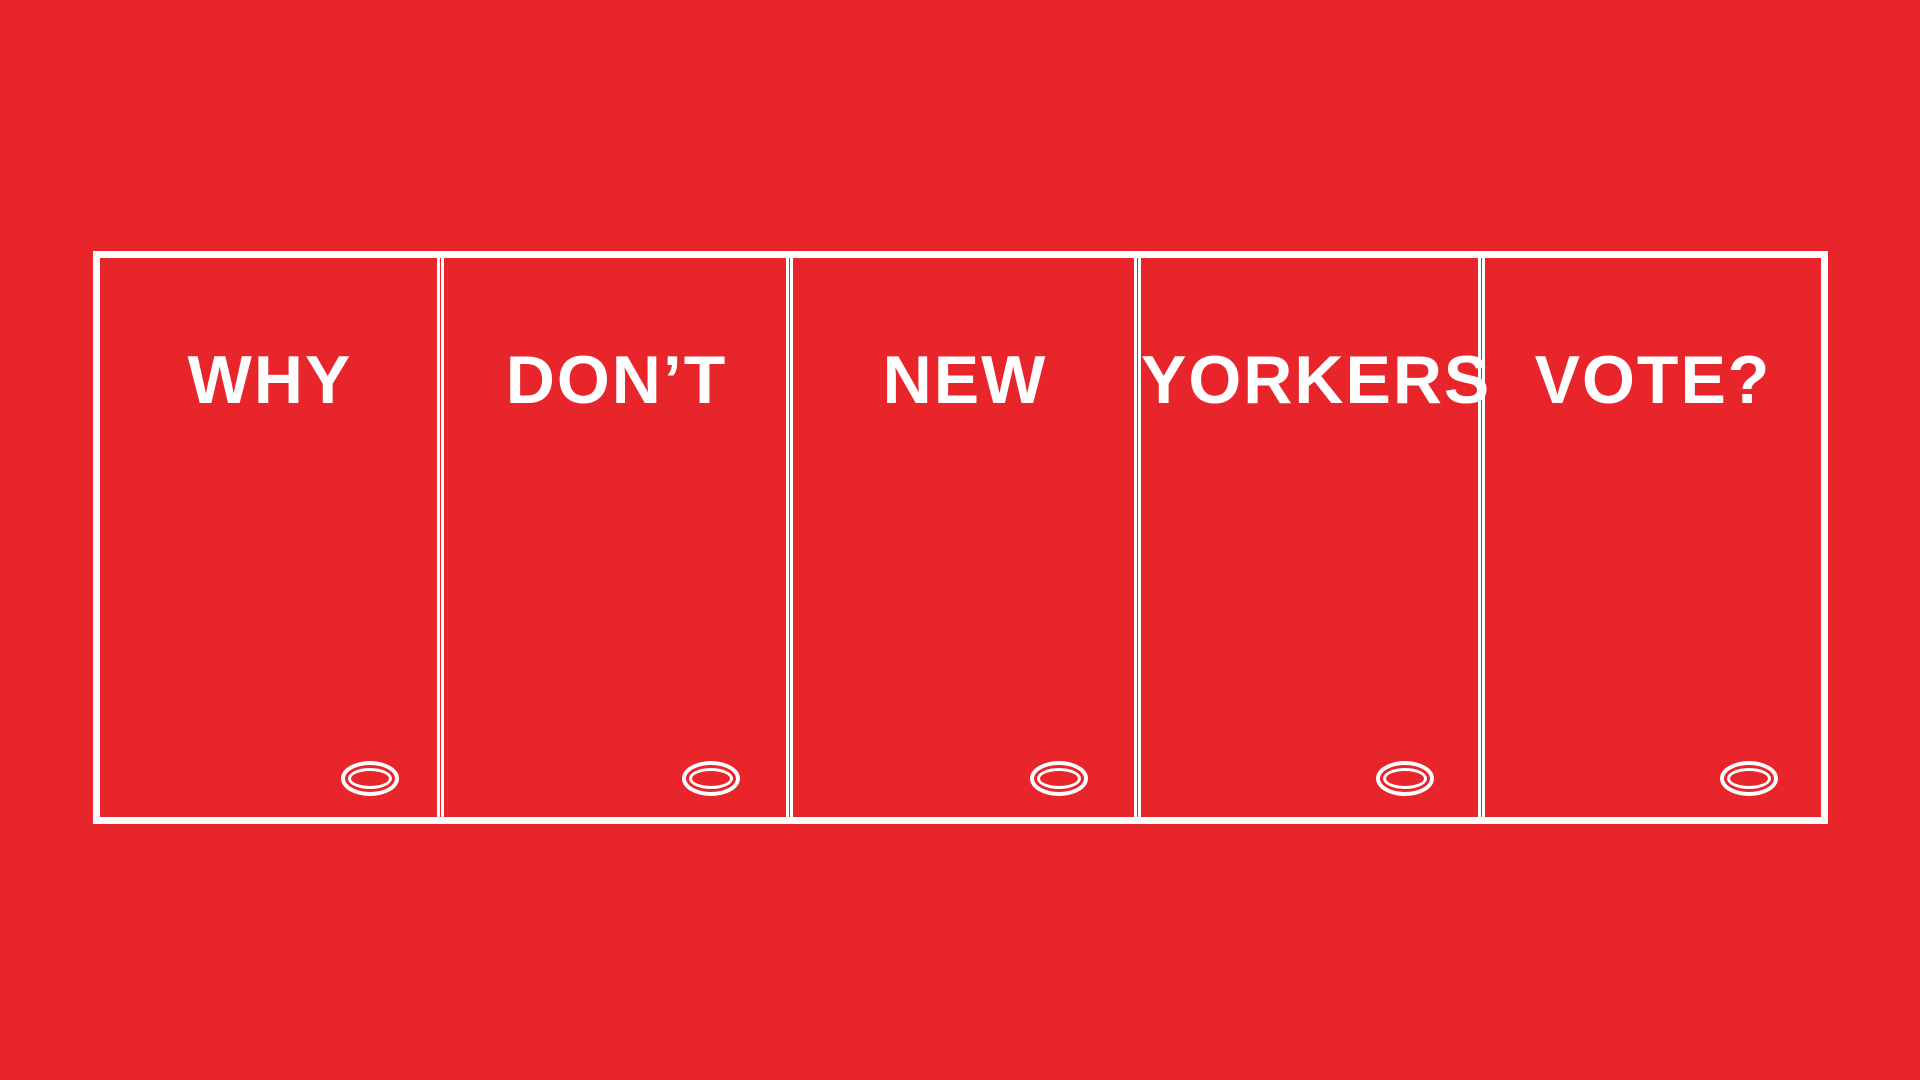 This screenshot has height=1080, width=1920. What do you see at coordinates (1316, 380) in the screenshot?
I see `ballot-word: YORKERS` at bounding box center [1316, 380].